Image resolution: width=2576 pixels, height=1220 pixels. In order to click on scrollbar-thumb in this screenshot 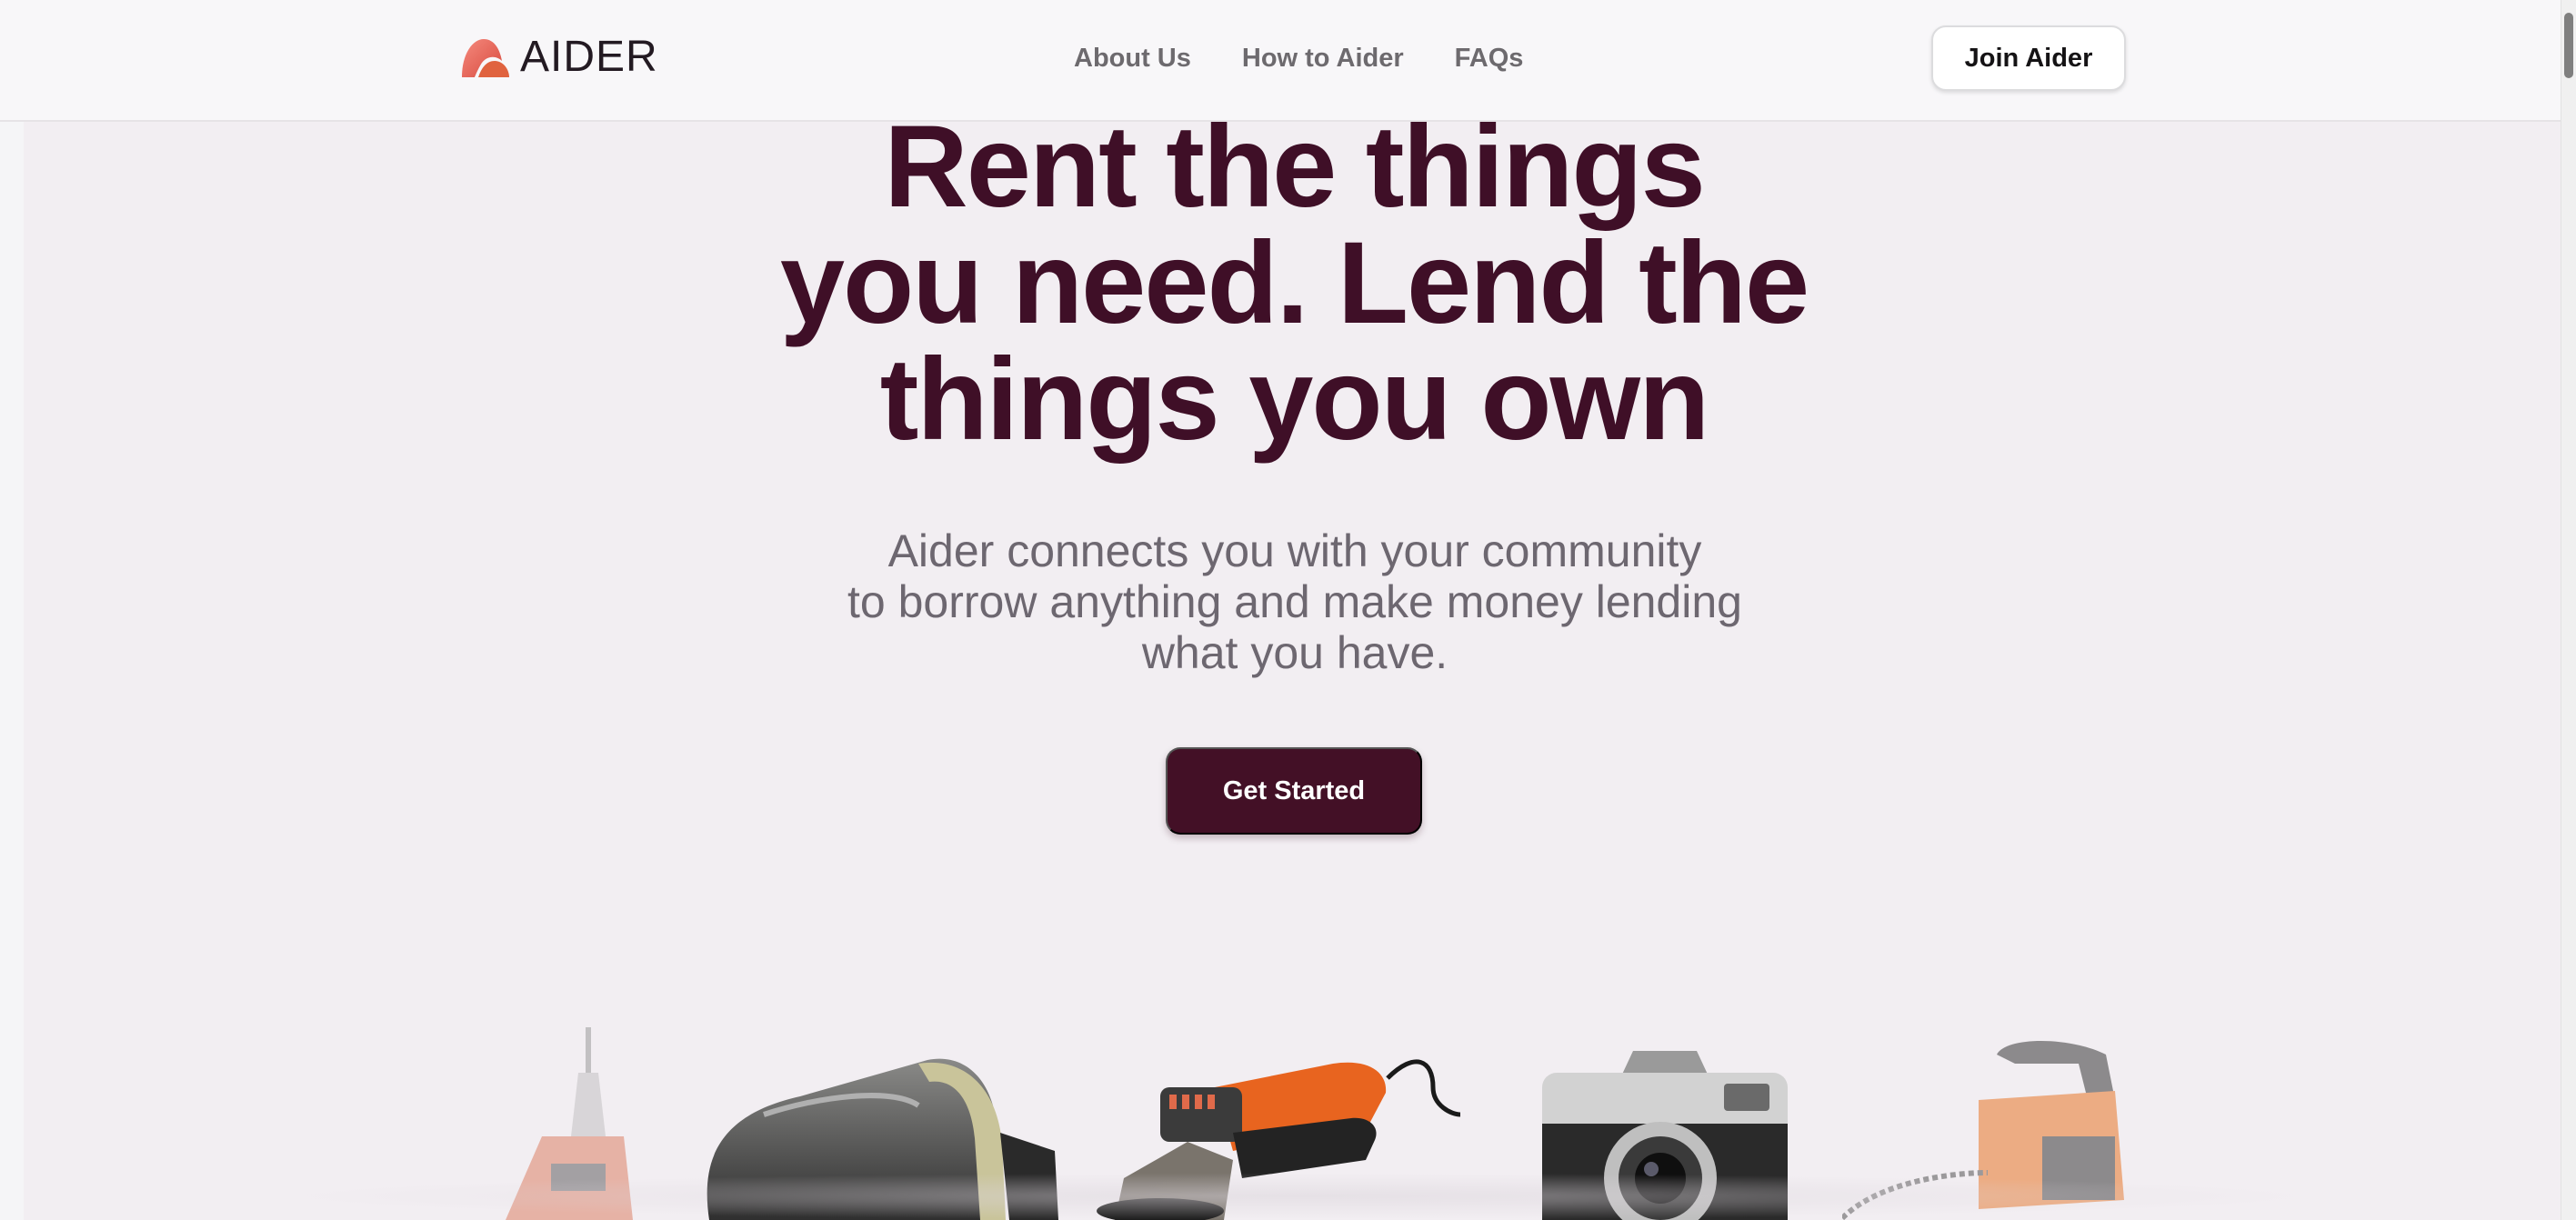, I will do `click(2568, 45)`.